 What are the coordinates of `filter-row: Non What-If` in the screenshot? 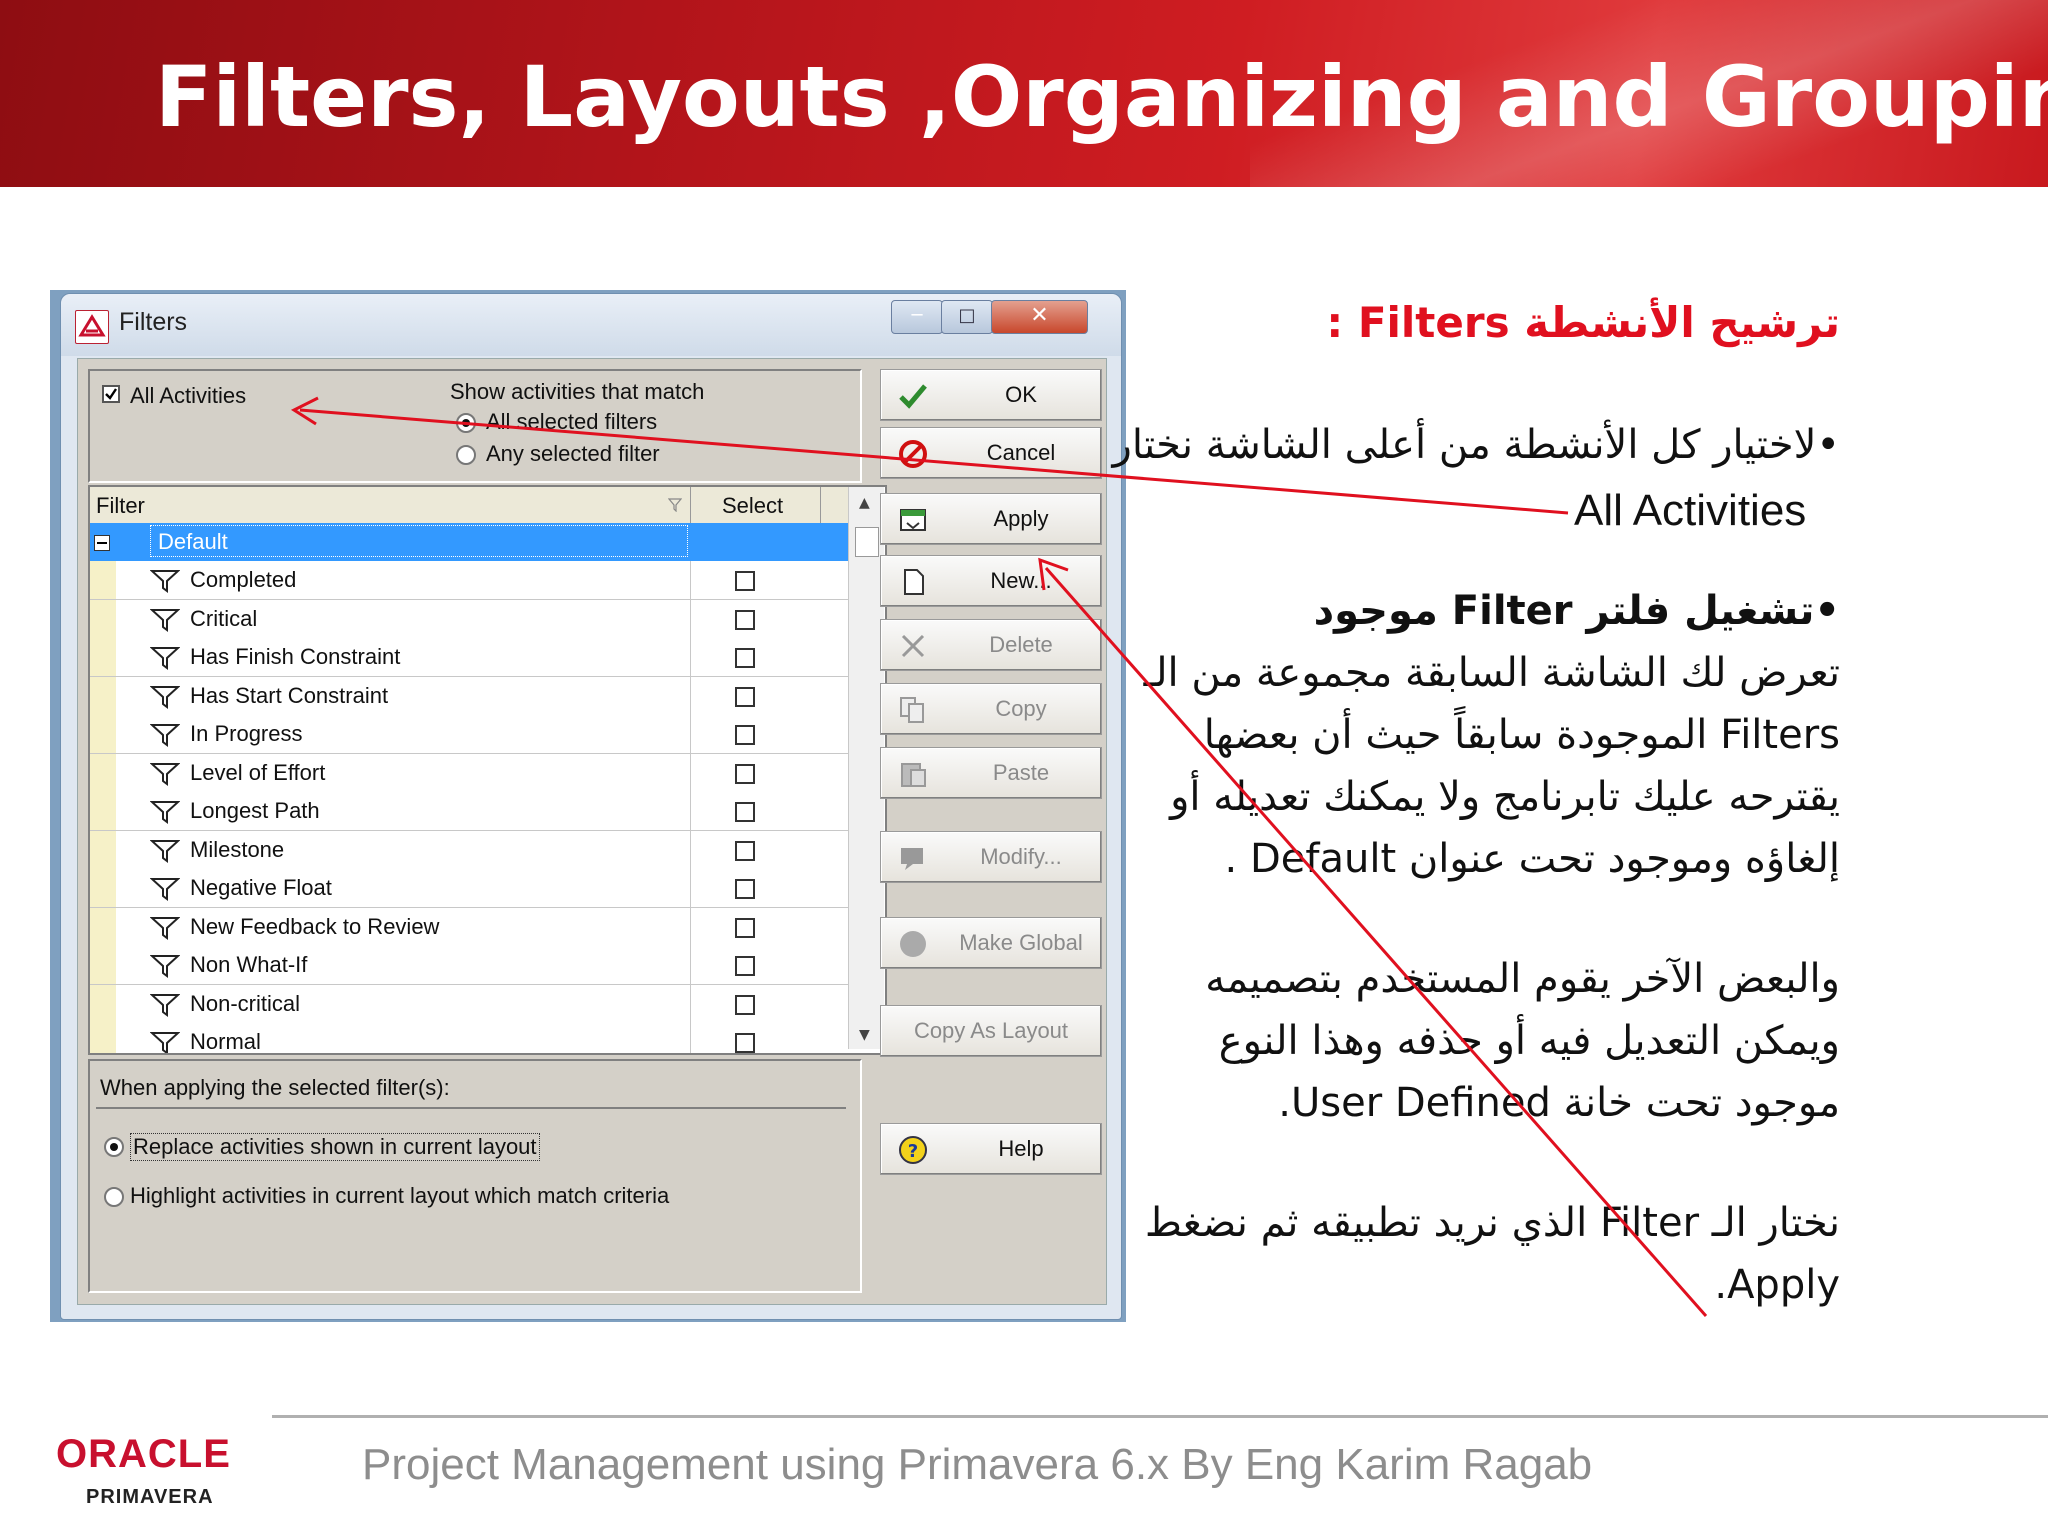 It's located at (469, 965).